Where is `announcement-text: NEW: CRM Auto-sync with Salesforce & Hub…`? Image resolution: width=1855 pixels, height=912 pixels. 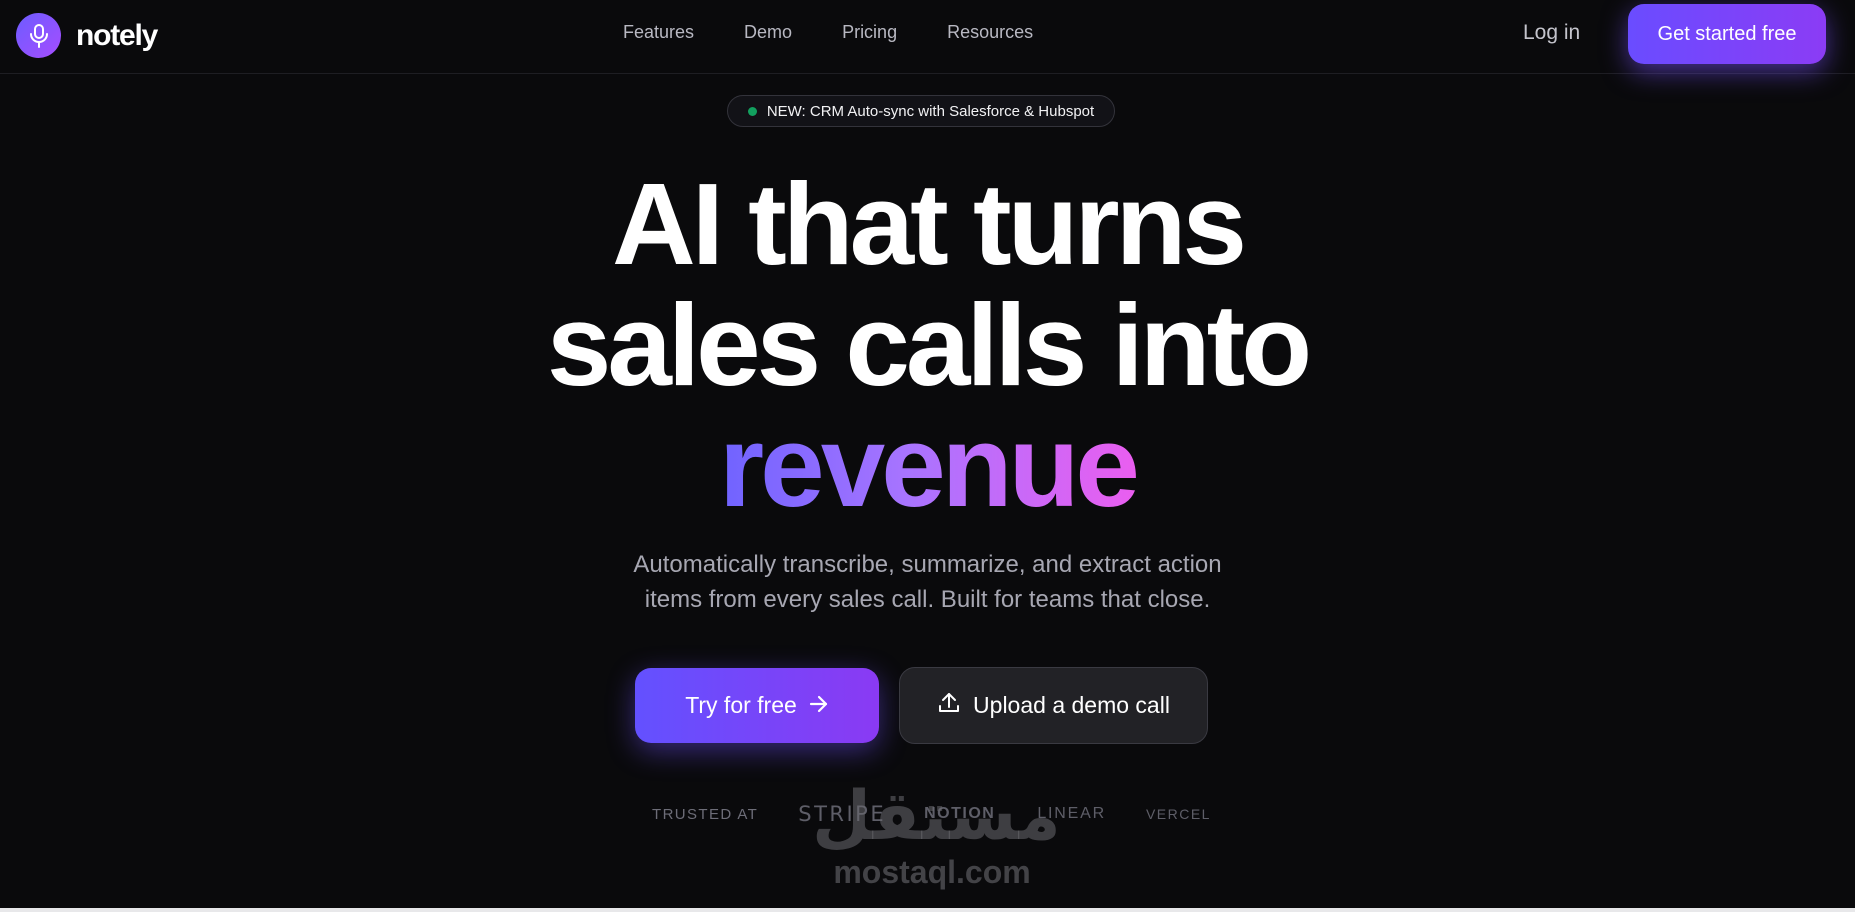
announcement-text: NEW: CRM Auto-sync with Salesforce & Hub… is located at coordinates (930, 111).